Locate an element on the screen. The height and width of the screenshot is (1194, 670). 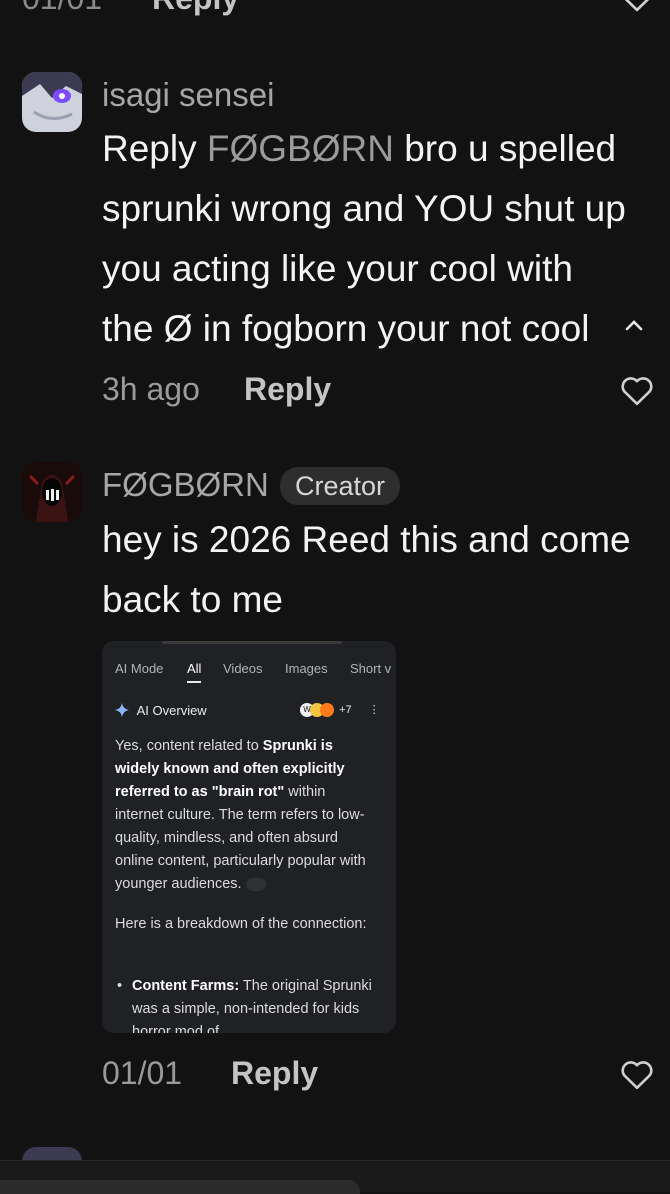
reply-prefix: Reply is located at coordinates (154, 148).